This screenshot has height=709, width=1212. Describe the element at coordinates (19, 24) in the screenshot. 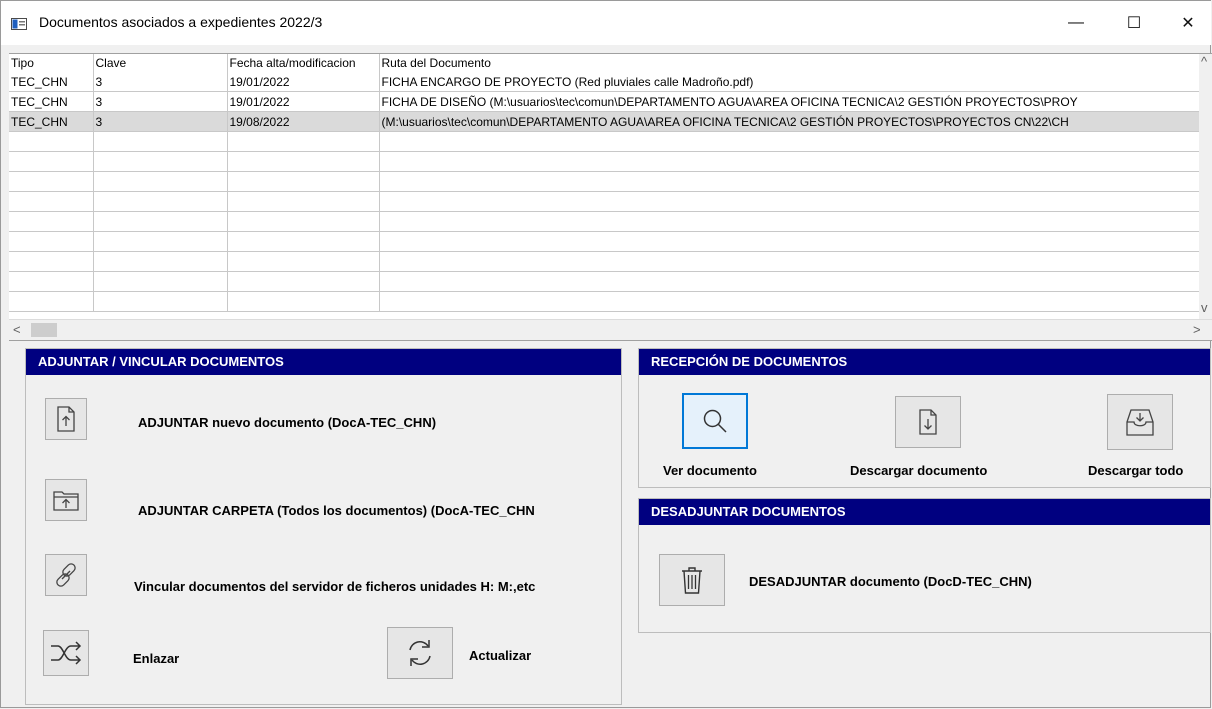

I see `window-app-icon` at that location.